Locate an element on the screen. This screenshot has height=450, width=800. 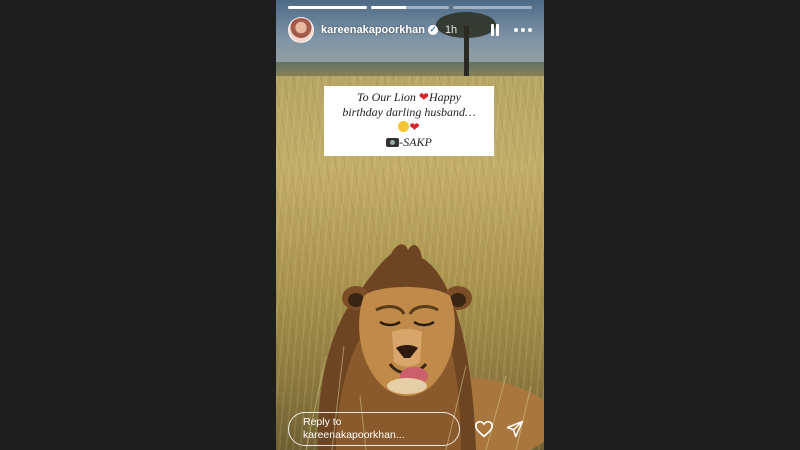
username: kareenakapoorkhan is located at coordinates (373, 30).